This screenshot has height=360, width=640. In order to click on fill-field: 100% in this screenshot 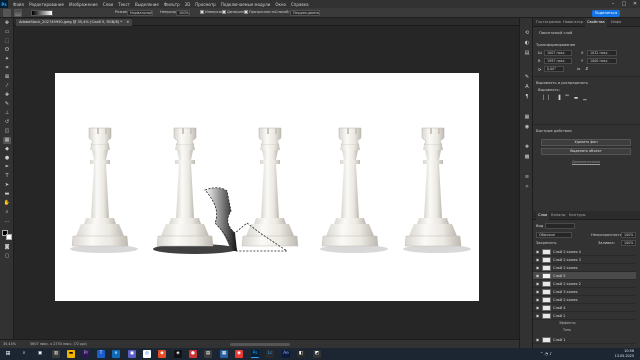, I will do `click(628, 243)`.